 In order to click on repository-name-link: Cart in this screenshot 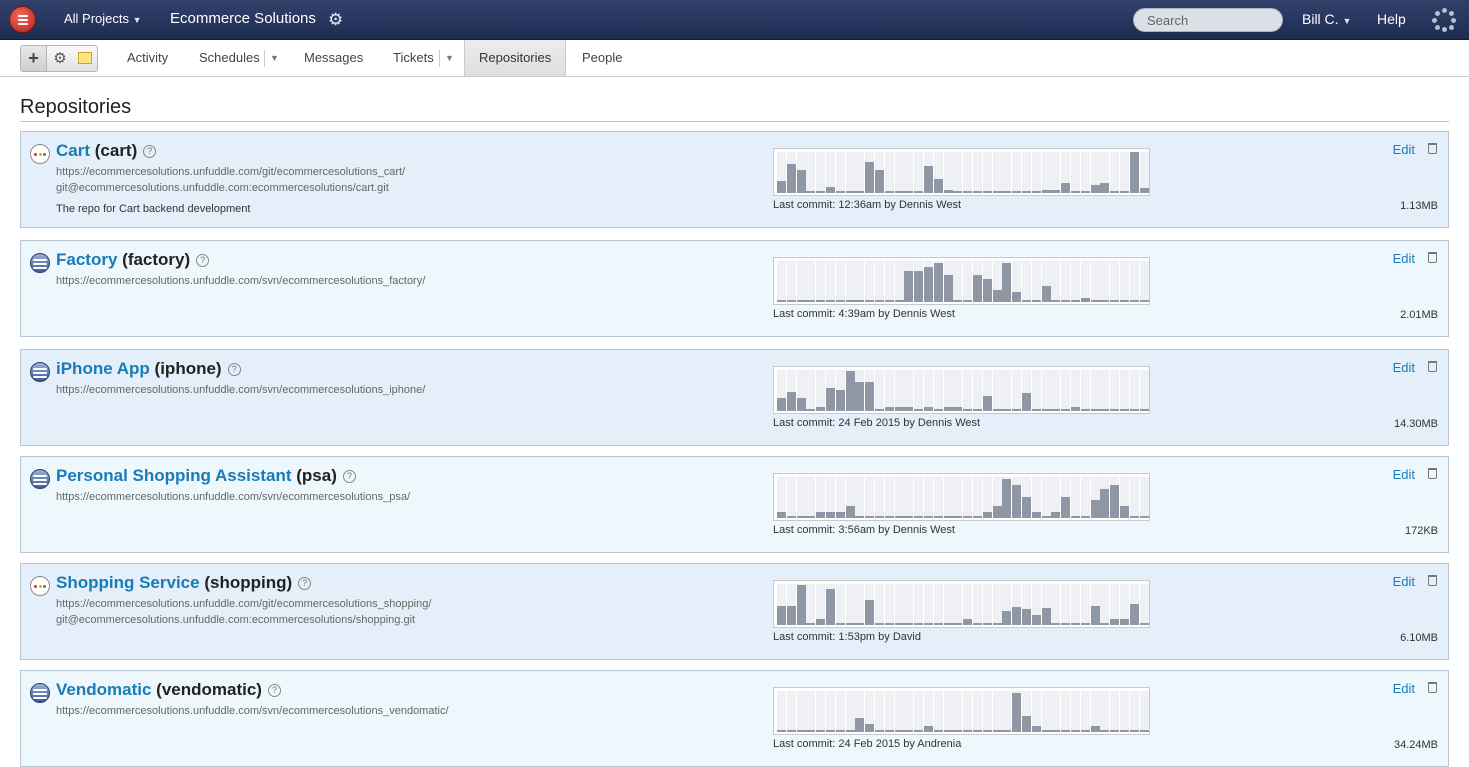, I will do `click(73, 150)`.